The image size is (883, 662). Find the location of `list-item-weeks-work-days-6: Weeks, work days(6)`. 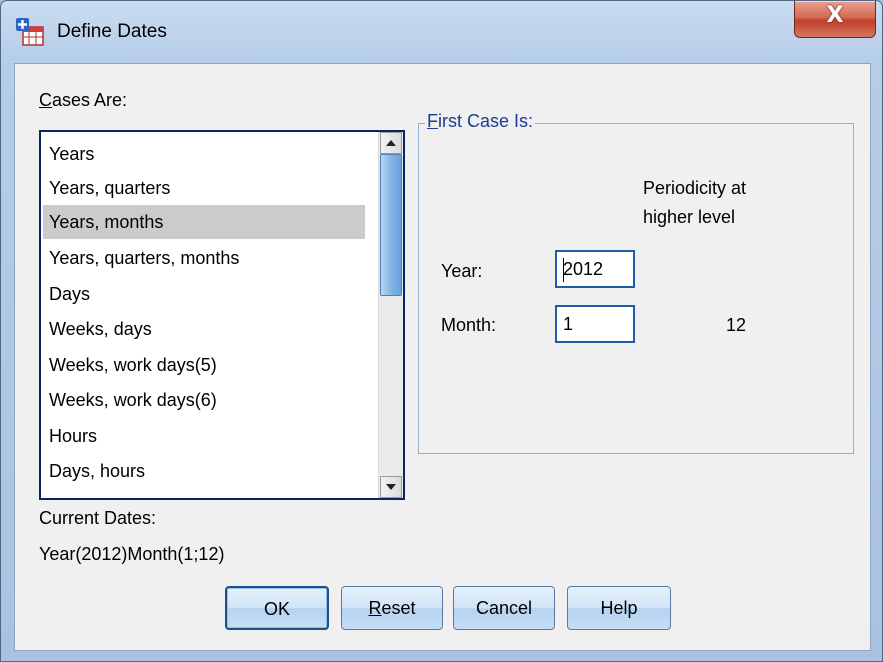

list-item-weeks-work-days-6: Weeks, work days(6) is located at coordinates (204, 400).